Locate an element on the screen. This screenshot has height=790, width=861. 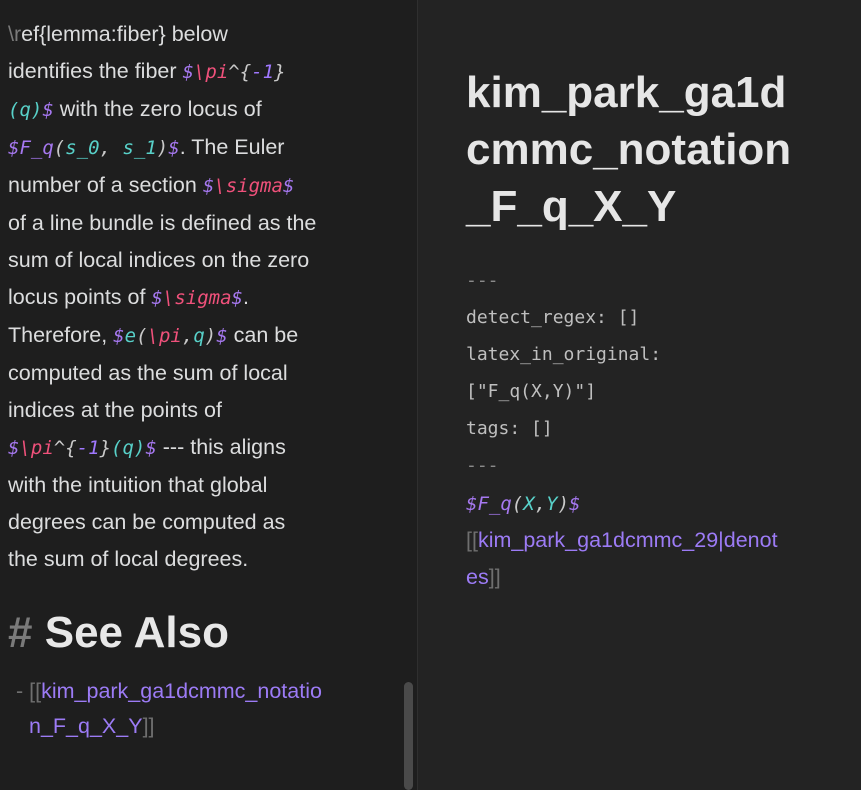
text-fragment: ef{lemma:fiber} below is located at coordinates (124, 34).